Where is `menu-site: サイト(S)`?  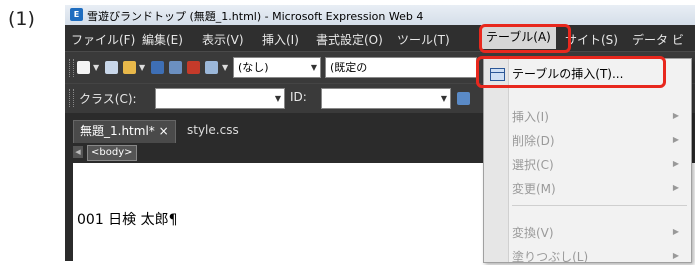
menu-site: サイト(S) is located at coordinates (591, 39).